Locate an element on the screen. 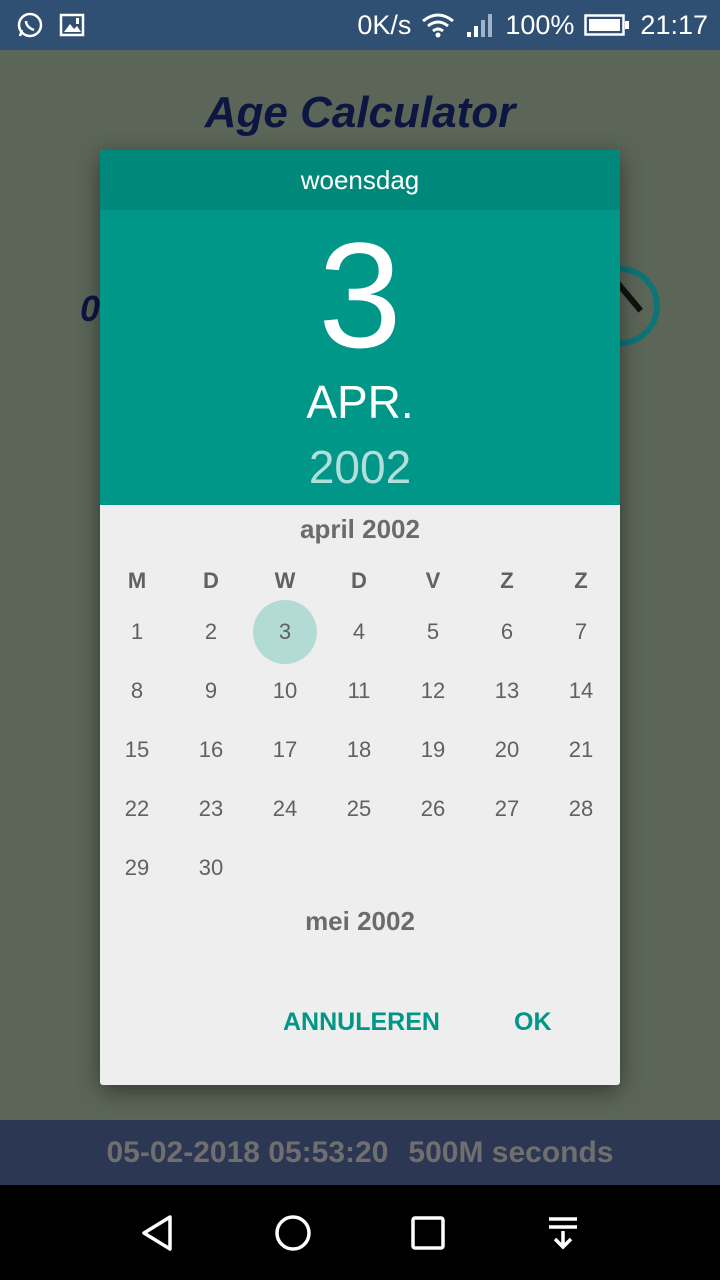  birth-date-field: 0 is located at coordinates (90, 309).